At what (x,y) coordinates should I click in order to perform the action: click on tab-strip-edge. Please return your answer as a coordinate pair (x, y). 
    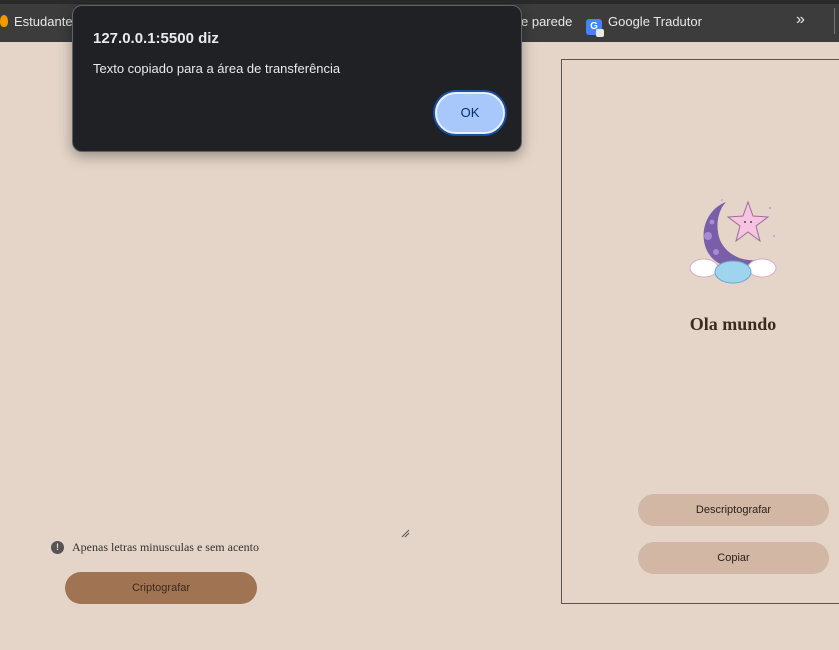
    Looking at the image, I should click on (419, 2).